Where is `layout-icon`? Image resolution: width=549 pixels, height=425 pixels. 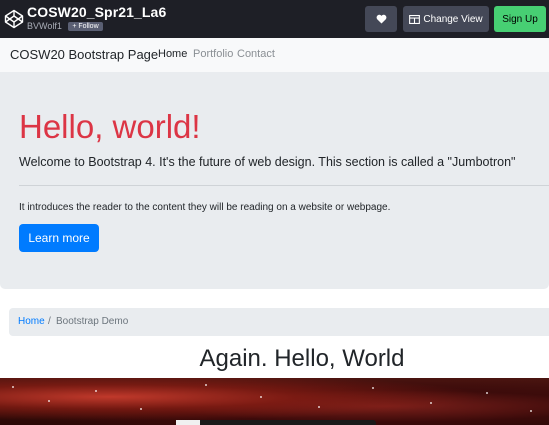
layout-icon is located at coordinates (415, 19).